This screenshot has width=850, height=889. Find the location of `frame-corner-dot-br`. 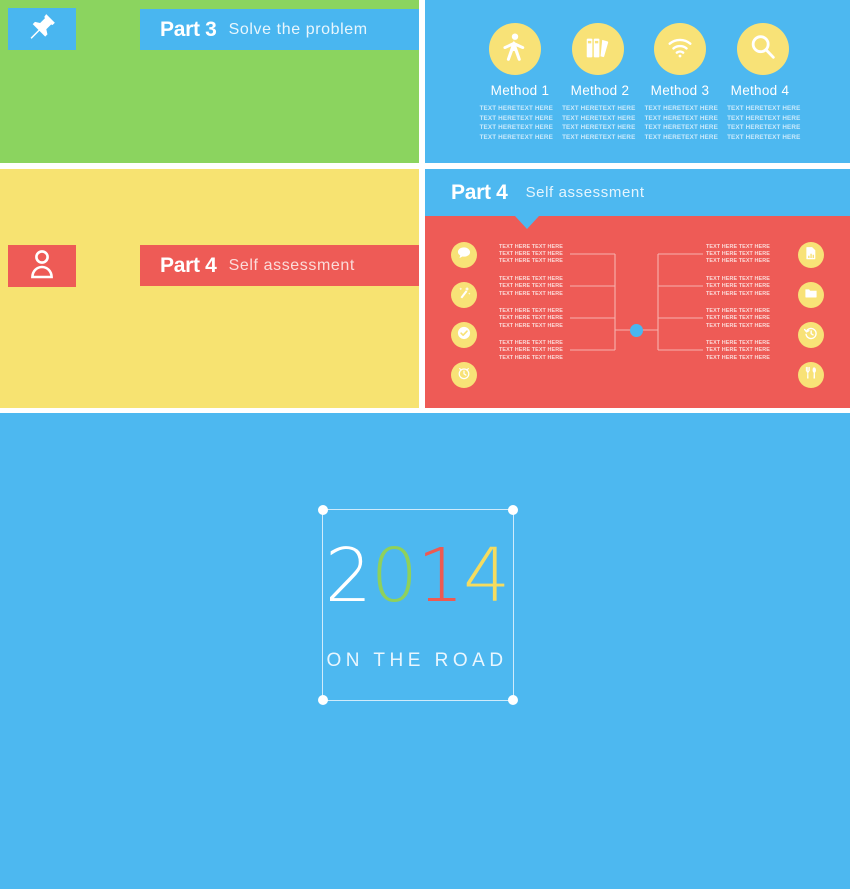

frame-corner-dot-br is located at coordinates (513, 700).